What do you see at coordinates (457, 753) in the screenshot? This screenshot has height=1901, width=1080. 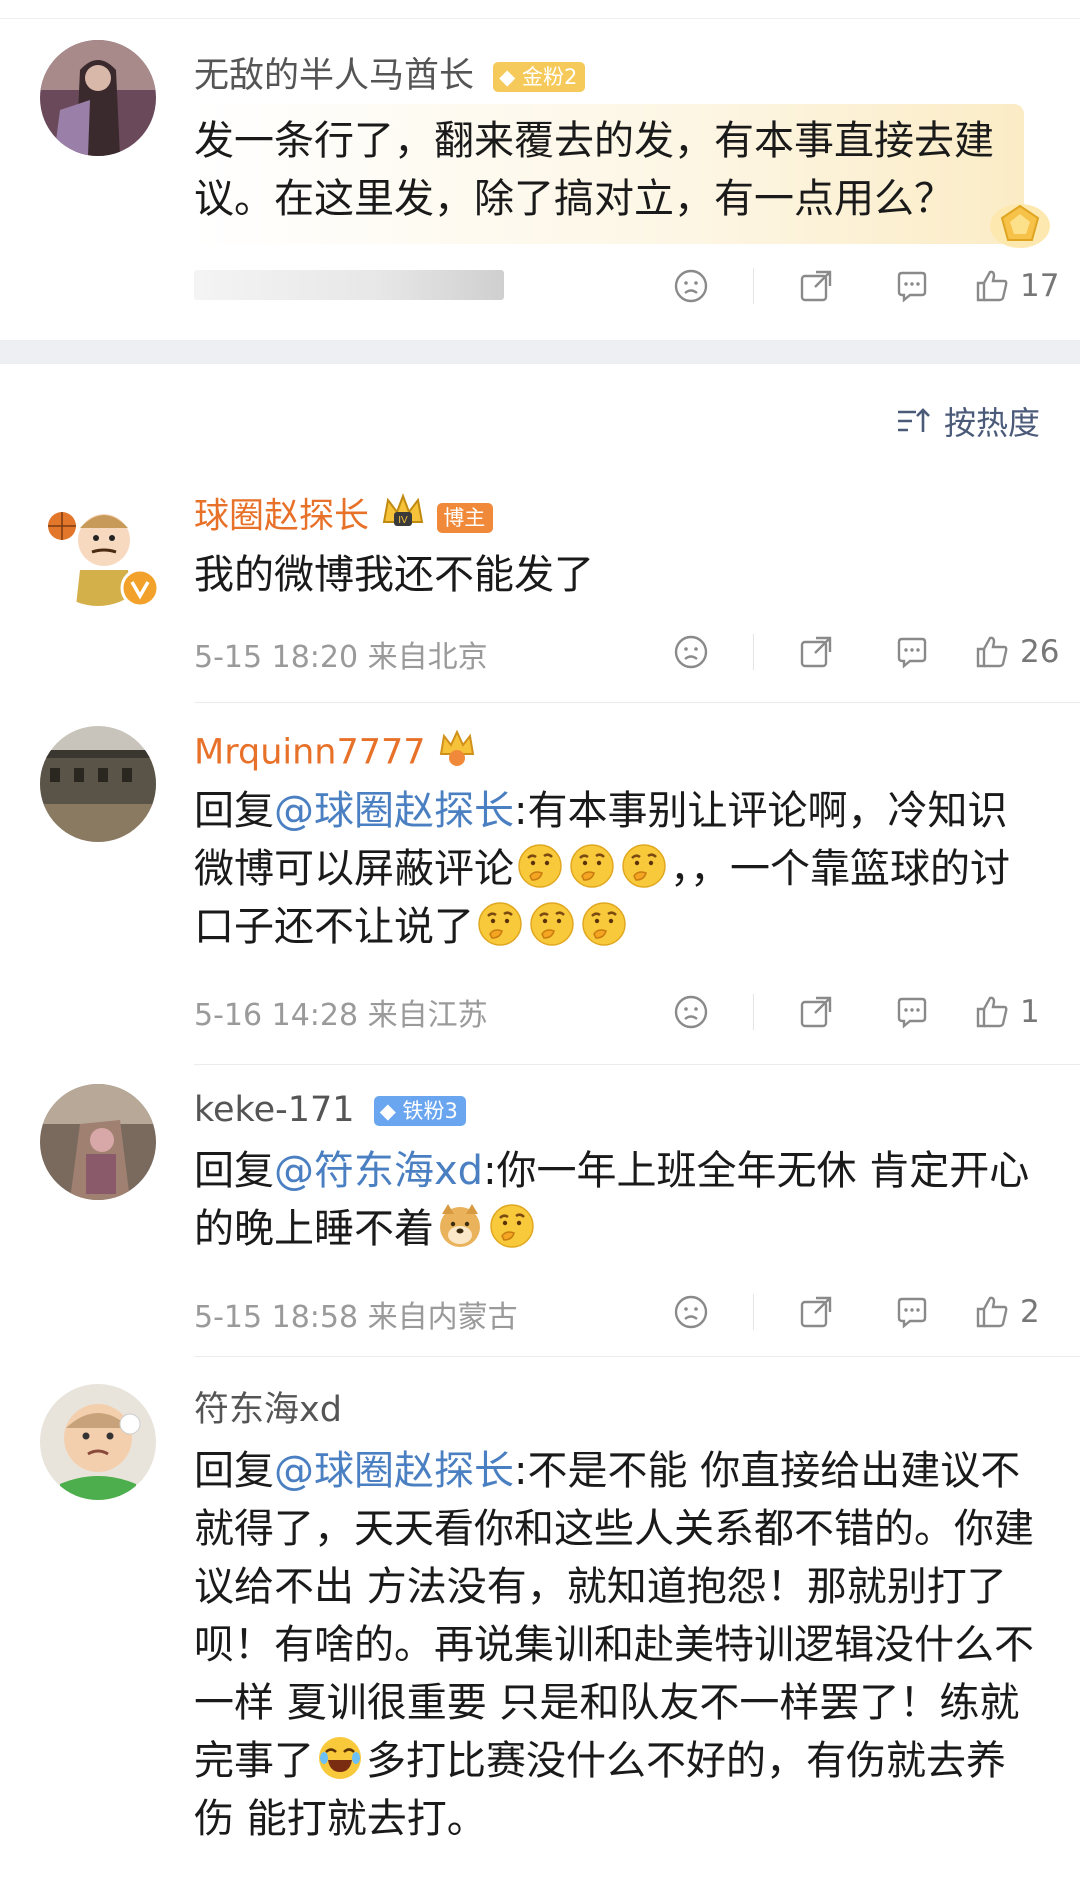 I see `crown-icon` at bounding box center [457, 753].